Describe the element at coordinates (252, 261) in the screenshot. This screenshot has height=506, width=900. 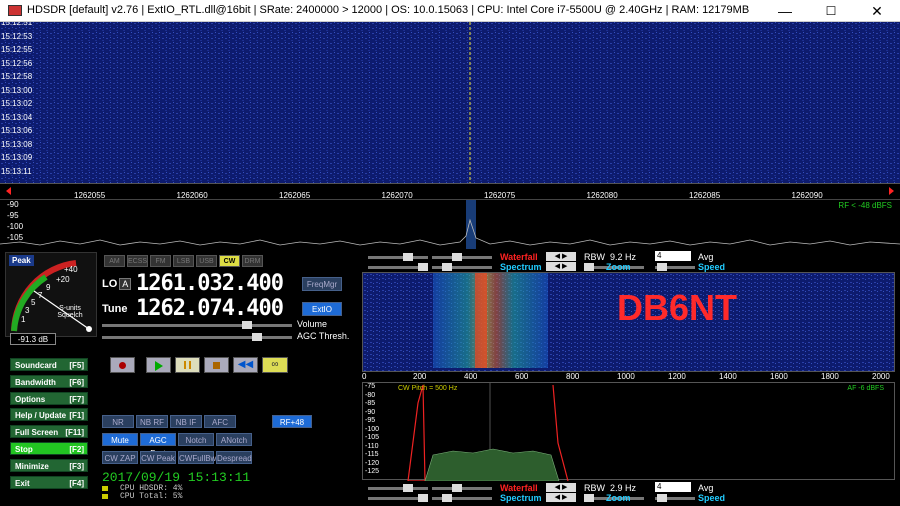
I see `mode-drm: DRM` at that location.